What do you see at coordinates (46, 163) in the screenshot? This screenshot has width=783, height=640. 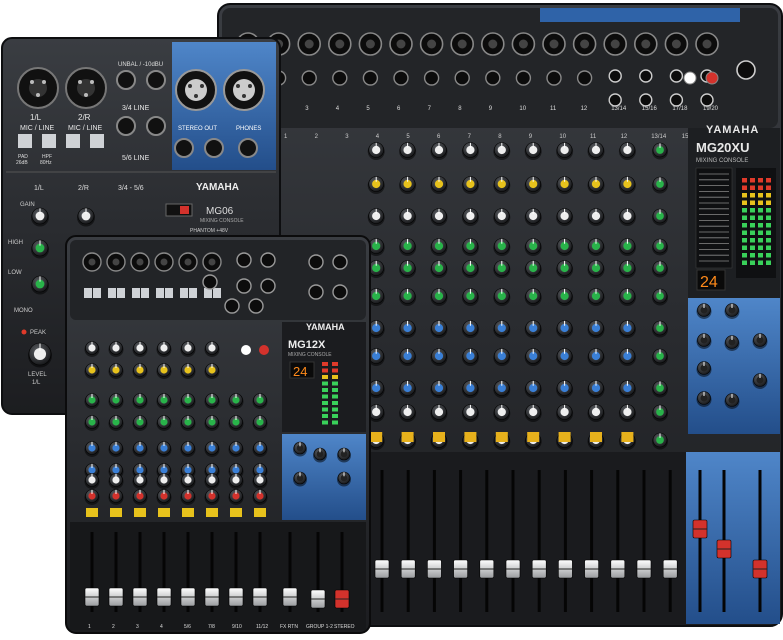 I see `mg06-hpf-value: 80Hz` at bounding box center [46, 163].